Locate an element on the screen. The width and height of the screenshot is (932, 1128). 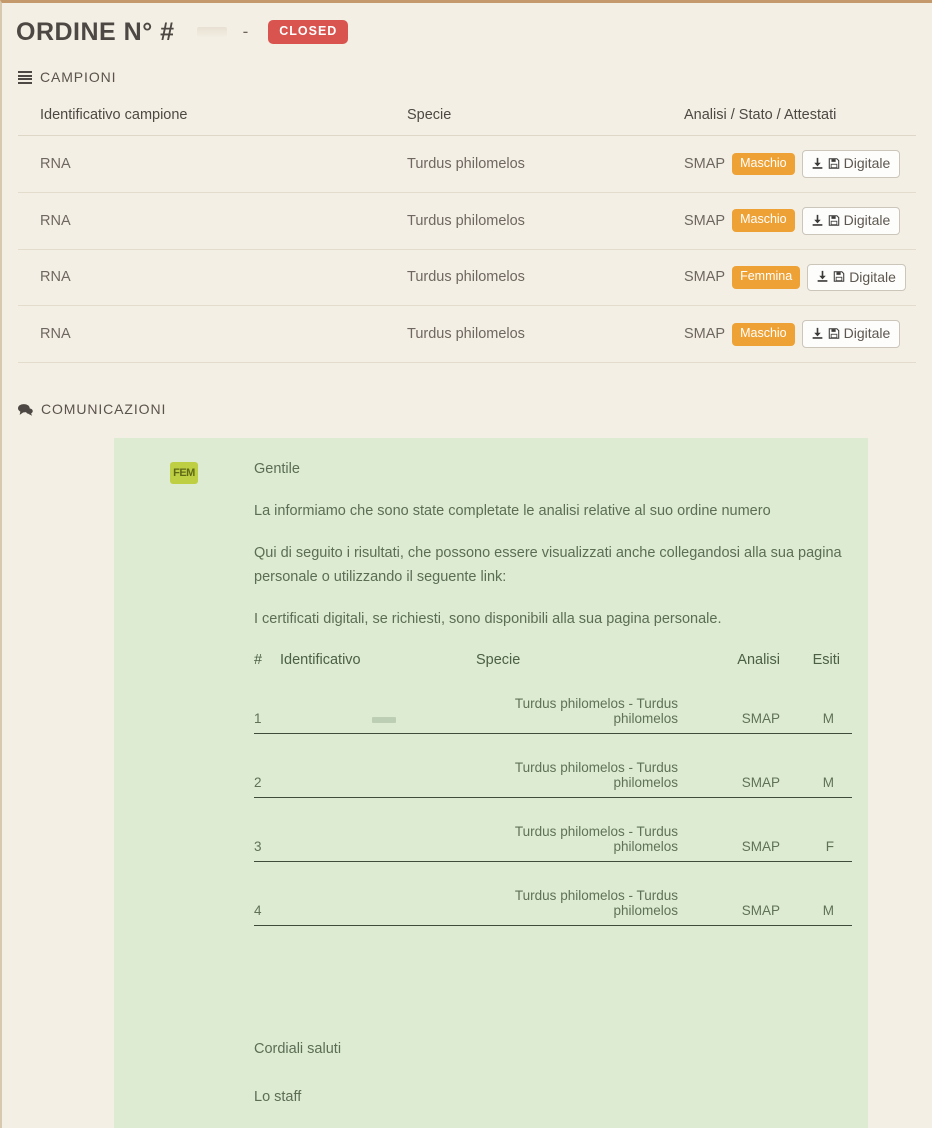
list-icon is located at coordinates (25, 77).